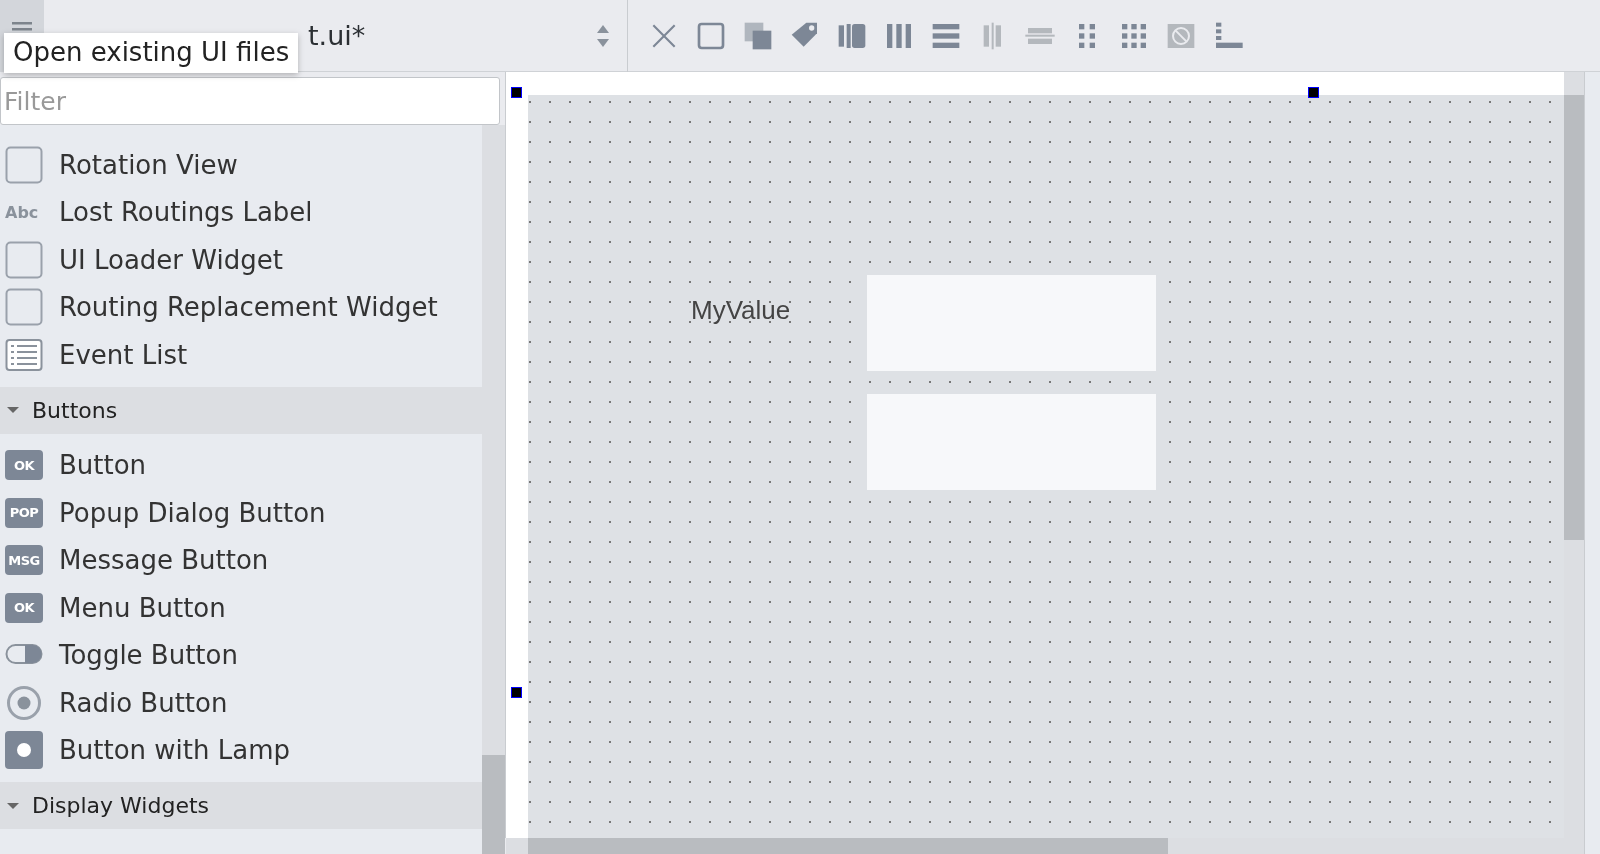  Describe the element at coordinates (175, 750) in the screenshot. I see `widget-name: Button with Lamp` at that location.